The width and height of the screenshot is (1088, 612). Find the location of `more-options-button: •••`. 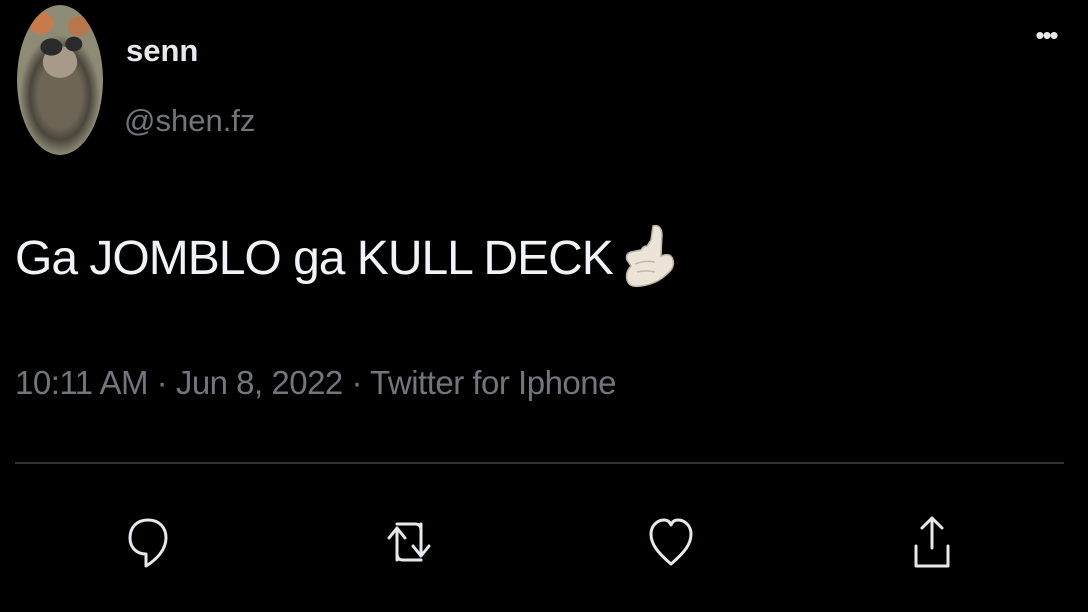

more-options-button: ••• is located at coordinates (1046, 35).